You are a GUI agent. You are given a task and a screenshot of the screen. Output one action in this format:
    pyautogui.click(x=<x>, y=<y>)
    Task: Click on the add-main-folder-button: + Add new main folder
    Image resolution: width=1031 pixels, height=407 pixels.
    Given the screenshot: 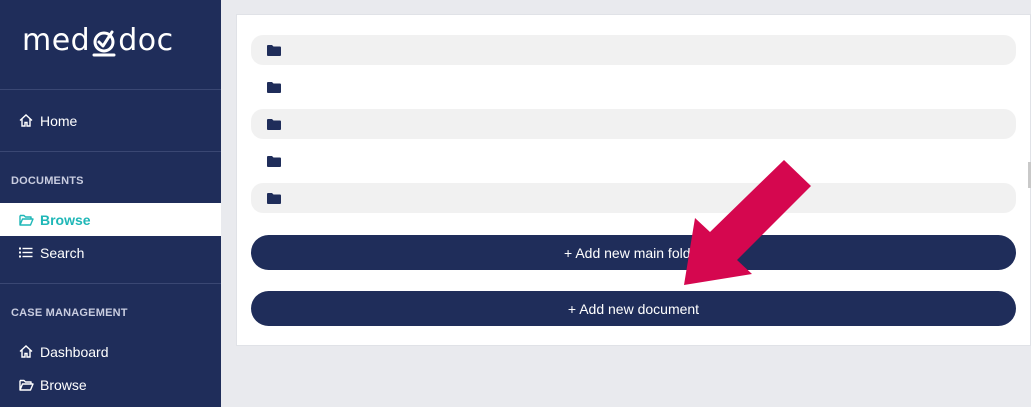 What is the action you would take?
    pyautogui.click(x=633, y=252)
    